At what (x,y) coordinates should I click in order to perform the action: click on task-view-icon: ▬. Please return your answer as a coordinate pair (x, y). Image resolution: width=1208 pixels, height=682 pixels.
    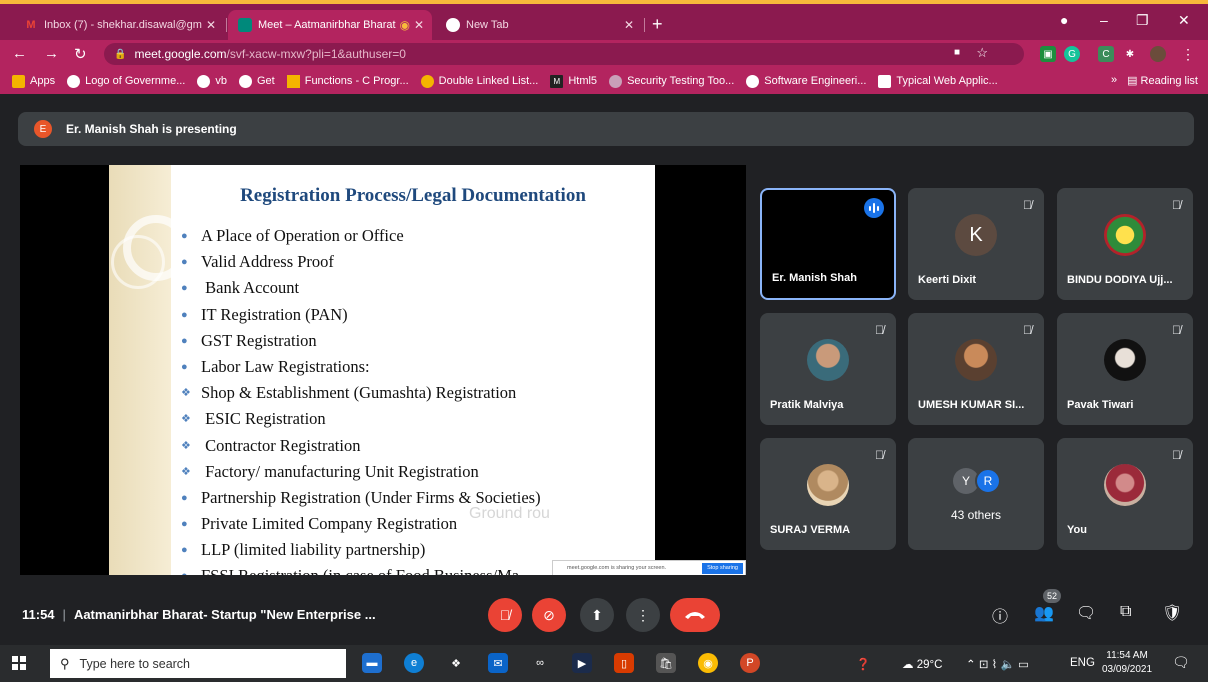
    Looking at the image, I should click on (372, 663).